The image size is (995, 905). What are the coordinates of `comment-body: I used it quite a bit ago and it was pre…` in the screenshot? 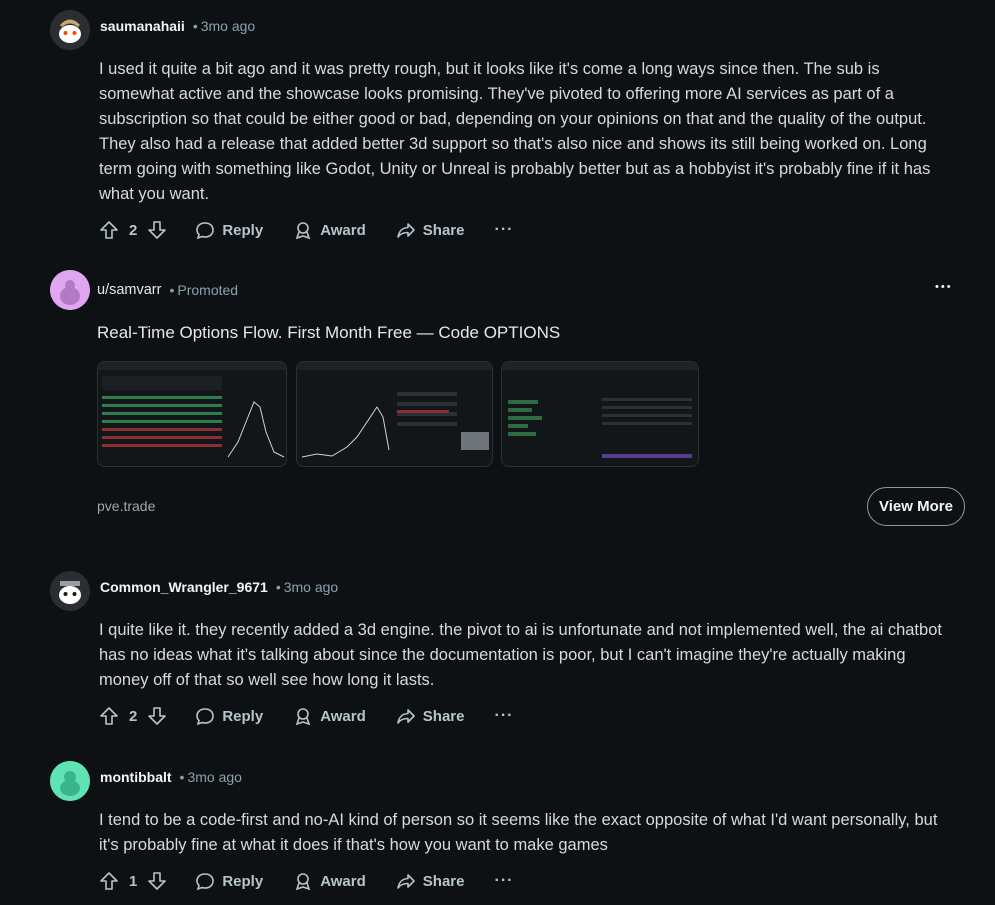 It's located at (515, 131).